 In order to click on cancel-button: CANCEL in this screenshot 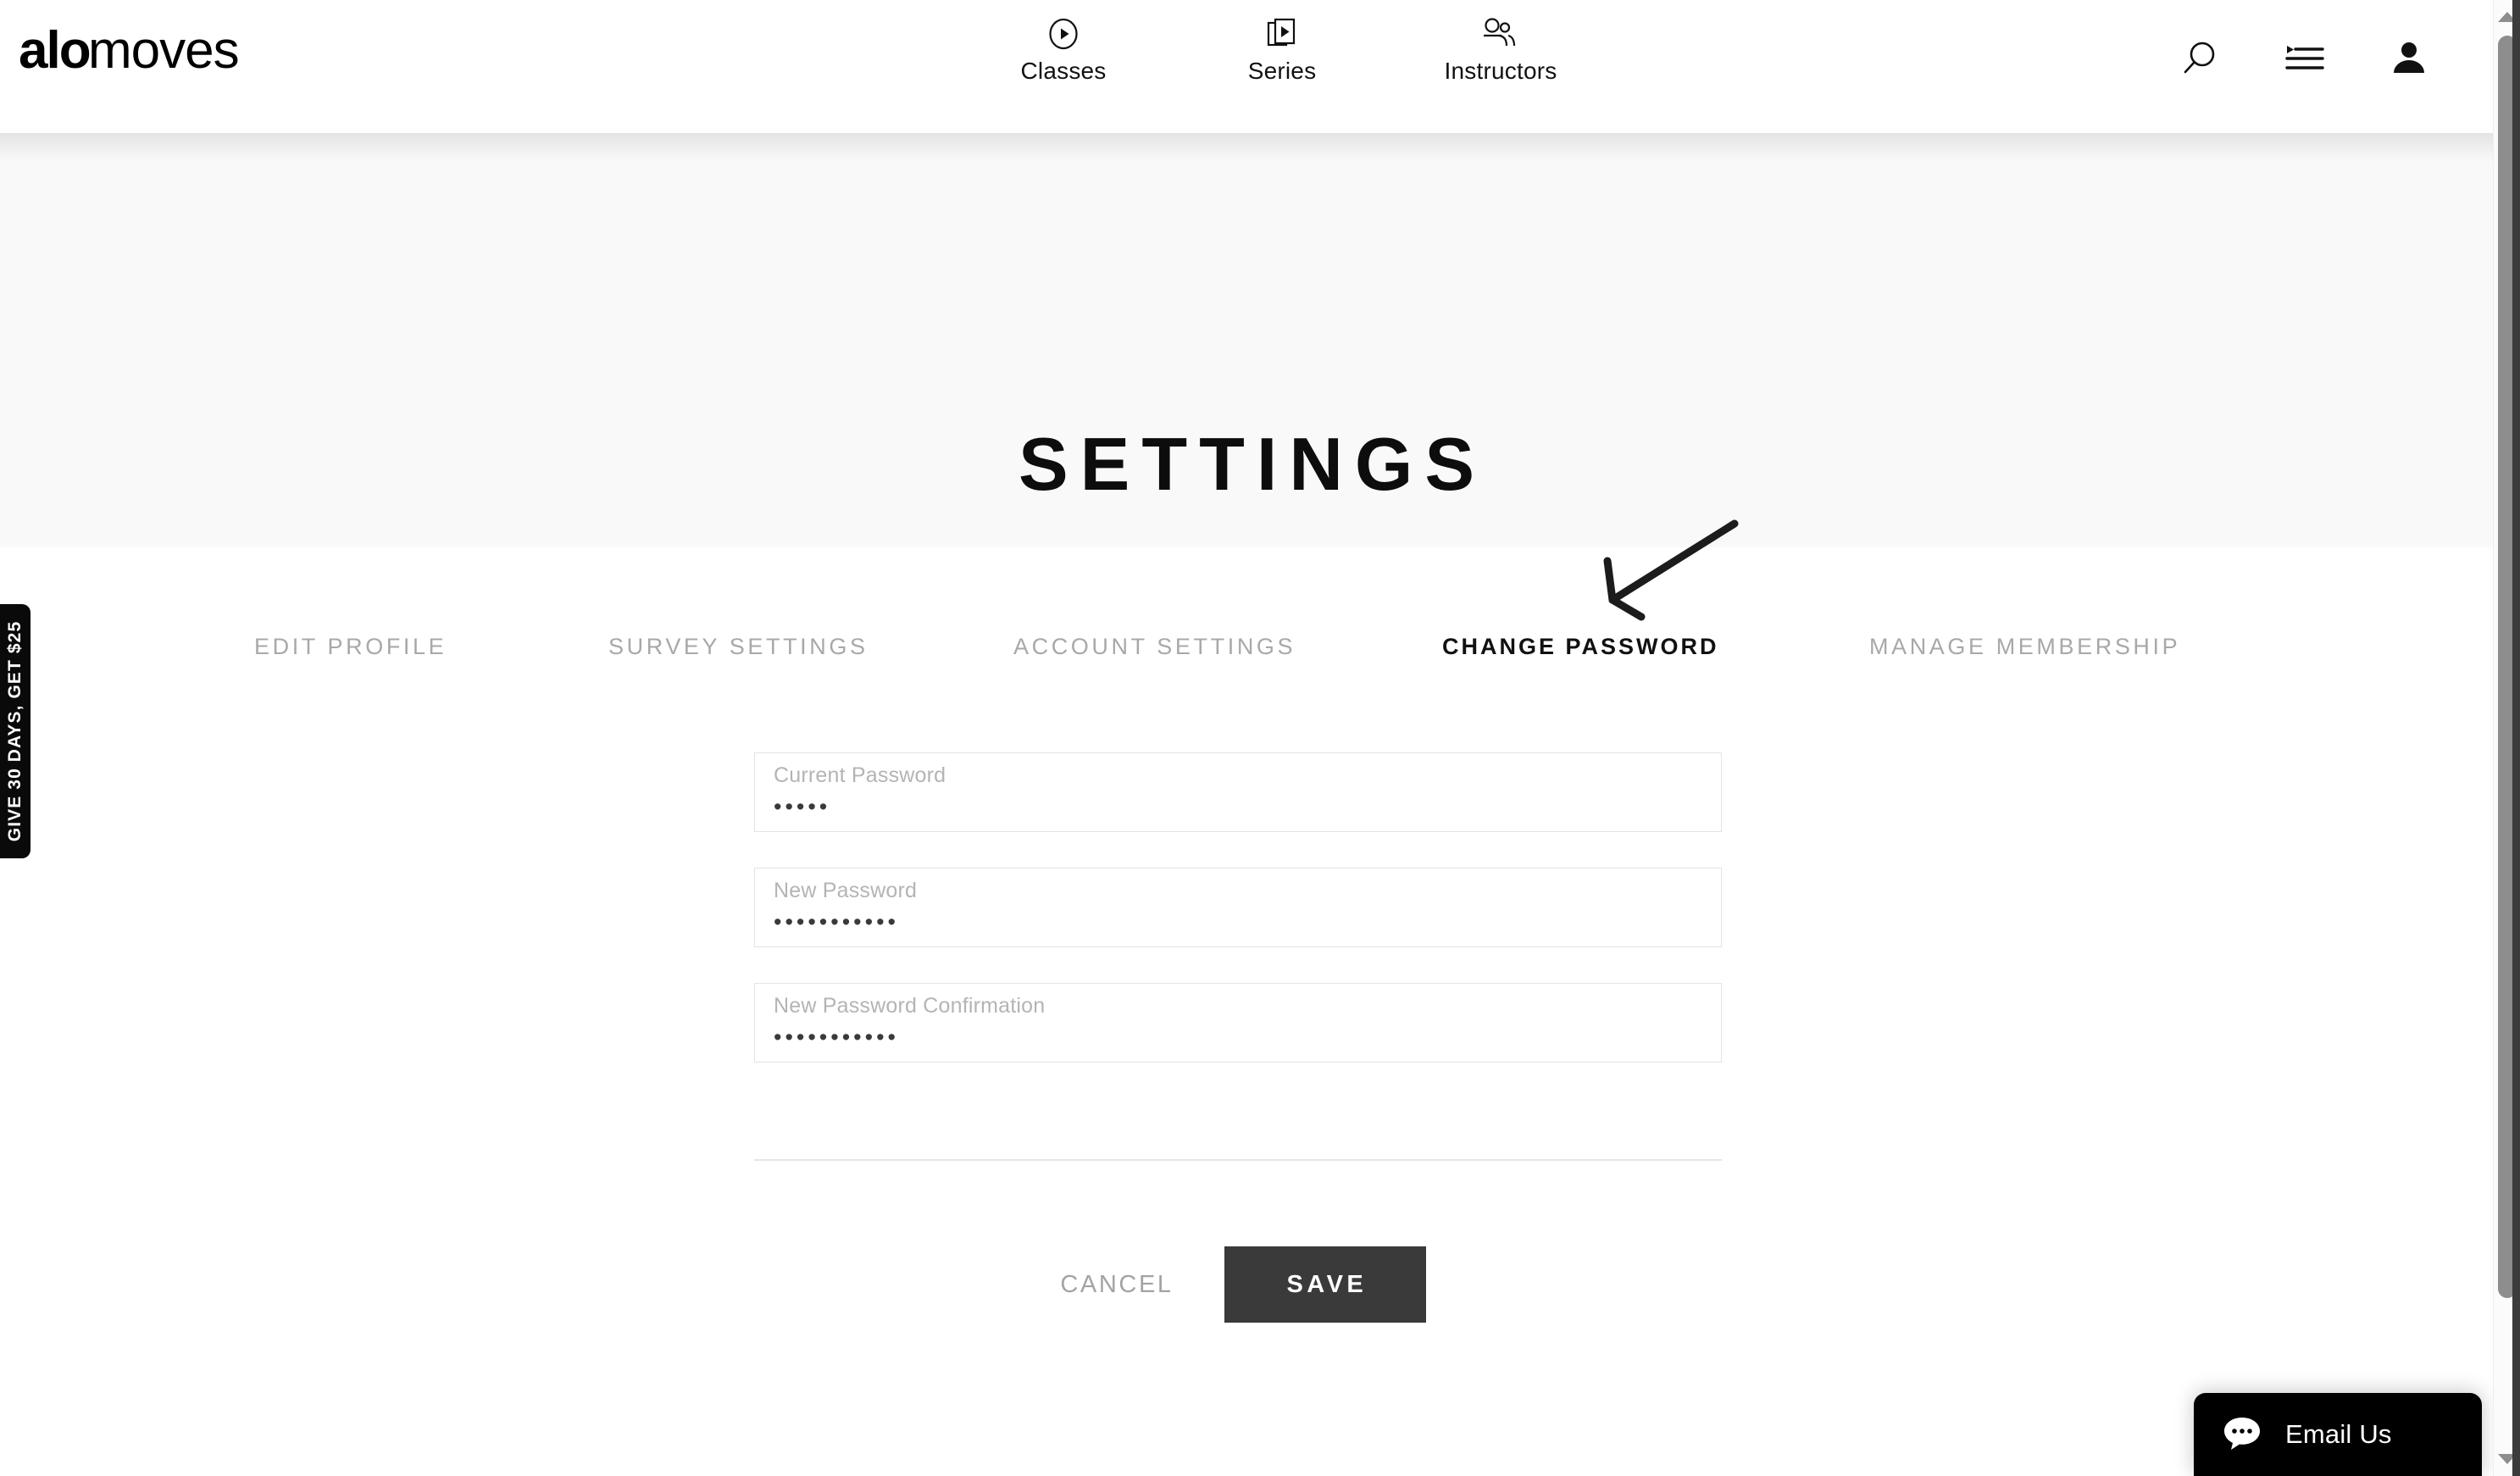, I will do `click(1117, 1285)`.